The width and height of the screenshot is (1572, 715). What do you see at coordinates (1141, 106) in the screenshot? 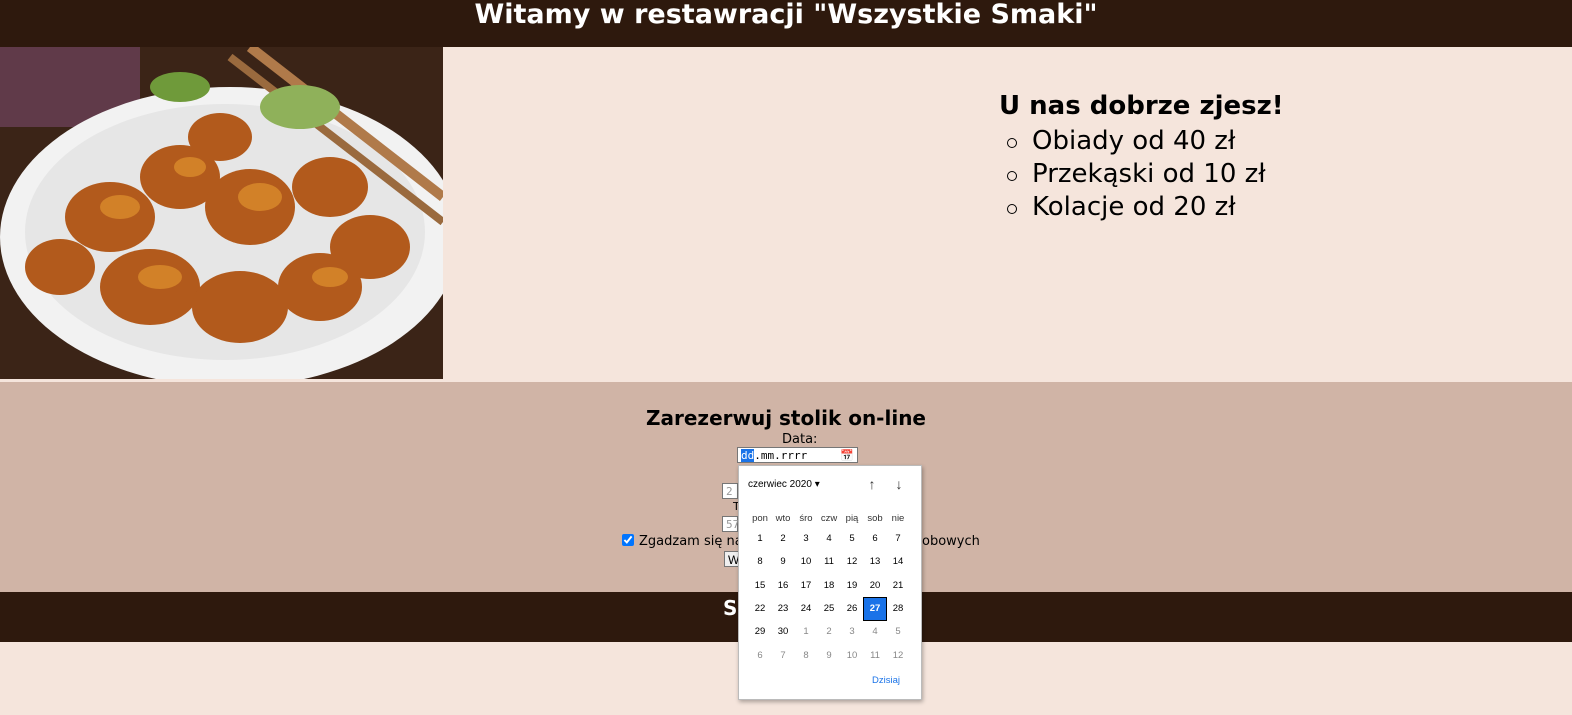
I see `menu-title: U nas dobrze zjesz!` at bounding box center [1141, 106].